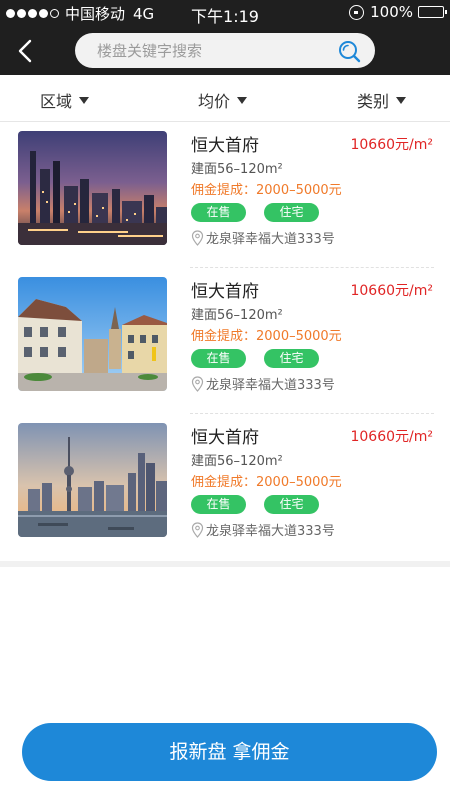 The height and width of the screenshot is (800, 450). Describe the element at coordinates (229, 752) in the screenshot. I see `report-new-project-button: 报新盘 拿佣金` at that location.